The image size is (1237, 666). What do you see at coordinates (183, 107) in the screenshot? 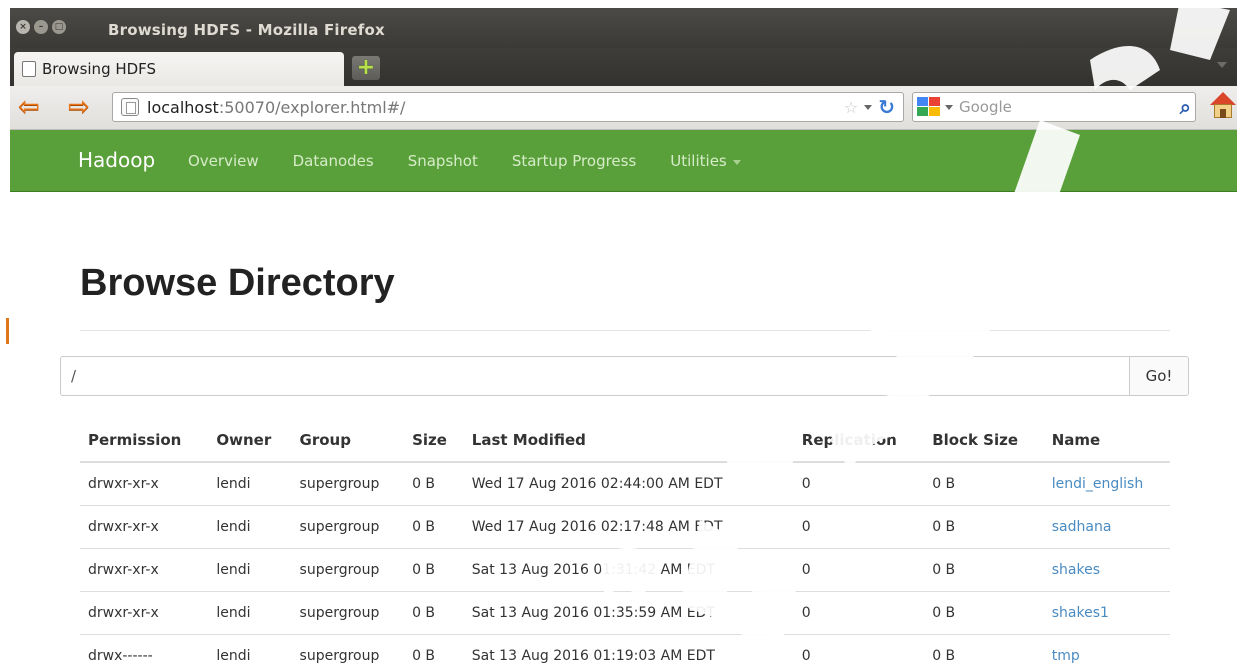
I see `url-host: localhost` at bounding box center [183, 107].